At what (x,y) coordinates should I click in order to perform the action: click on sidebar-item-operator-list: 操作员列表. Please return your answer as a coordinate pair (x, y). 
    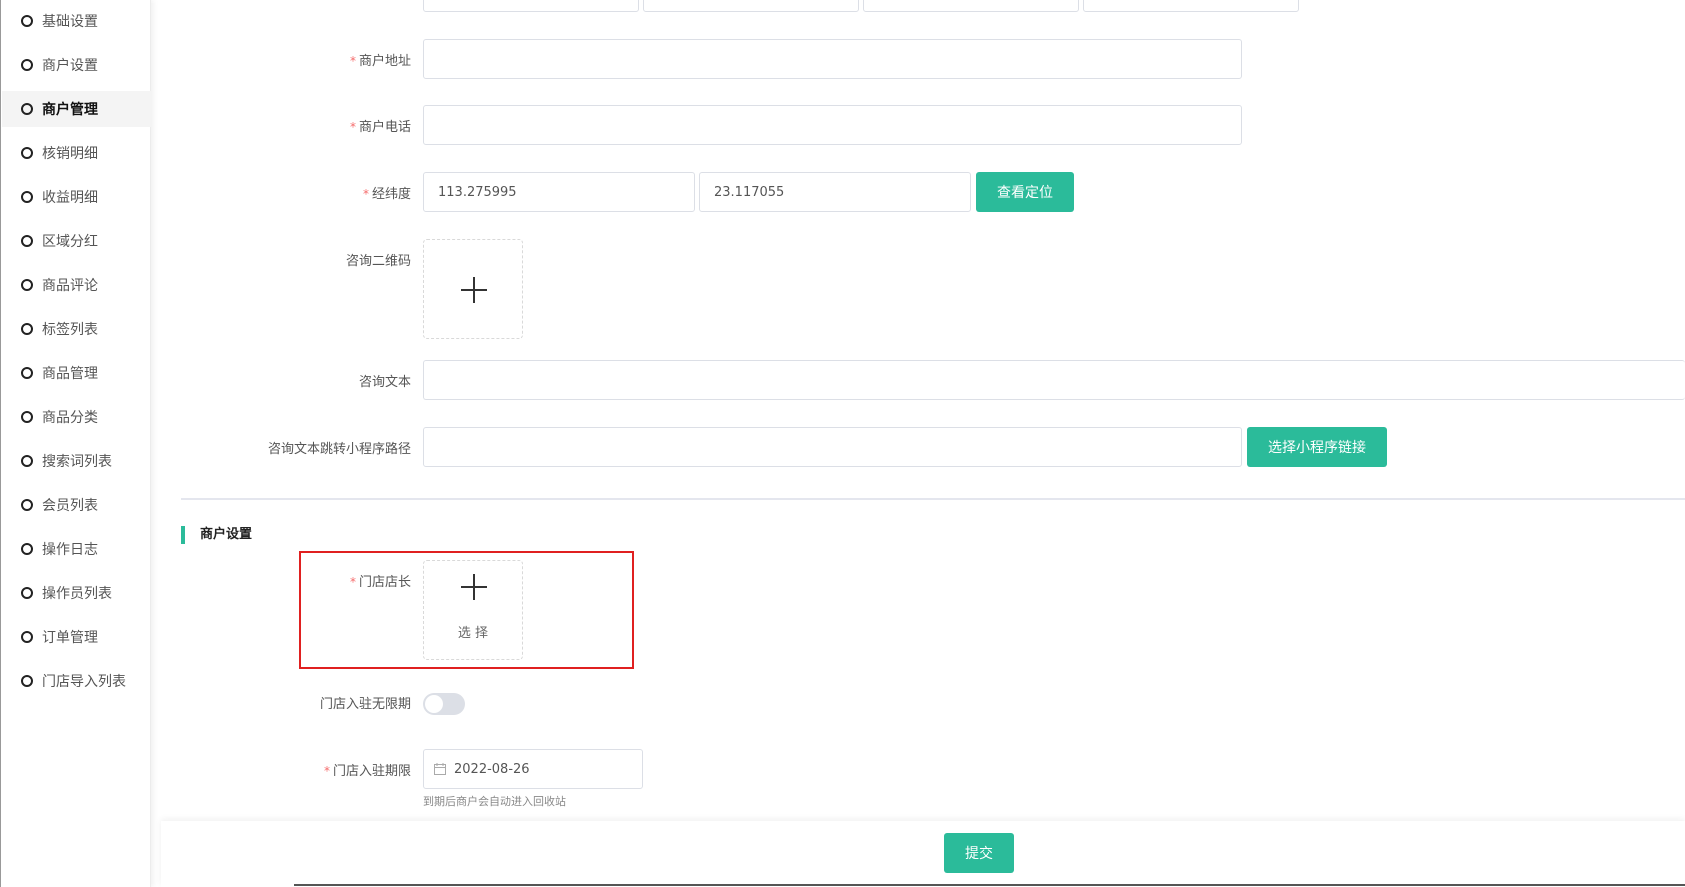
    Looking at the image, I should click on (76, 593).